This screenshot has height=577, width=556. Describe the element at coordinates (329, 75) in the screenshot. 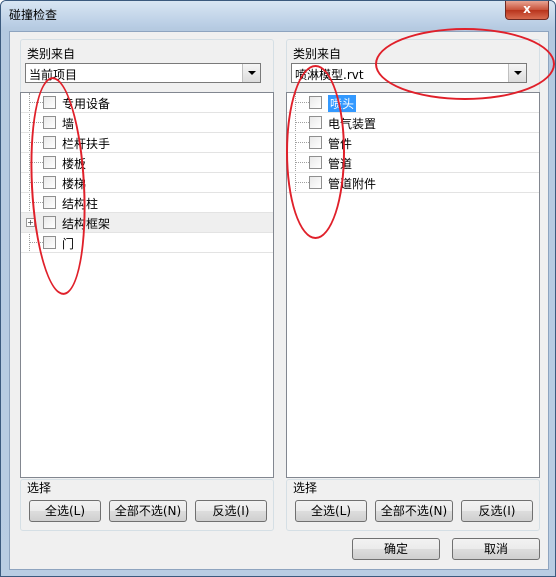

I see `right-source-value: 喷淋模型.rvt` at that location.